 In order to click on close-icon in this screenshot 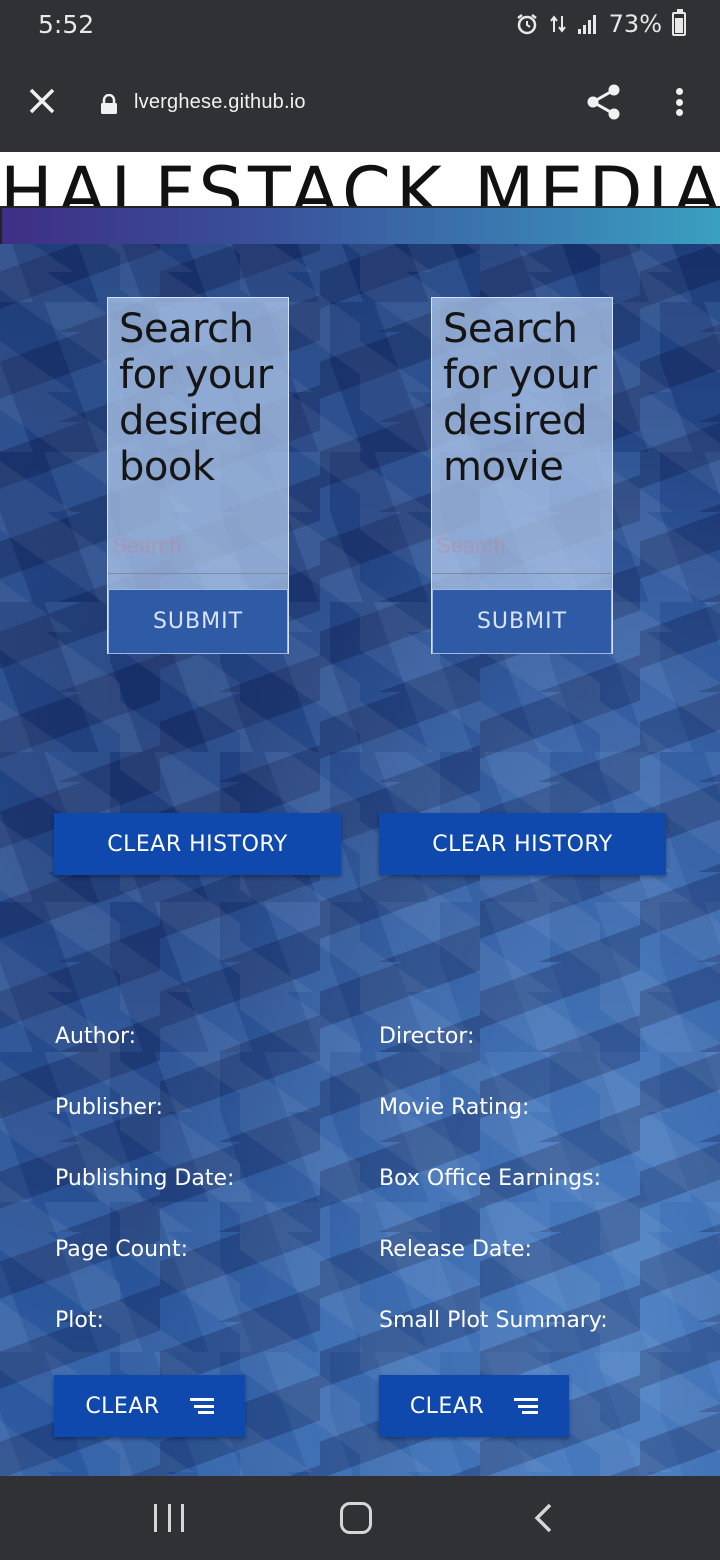, I will do `click(42, 101)`.